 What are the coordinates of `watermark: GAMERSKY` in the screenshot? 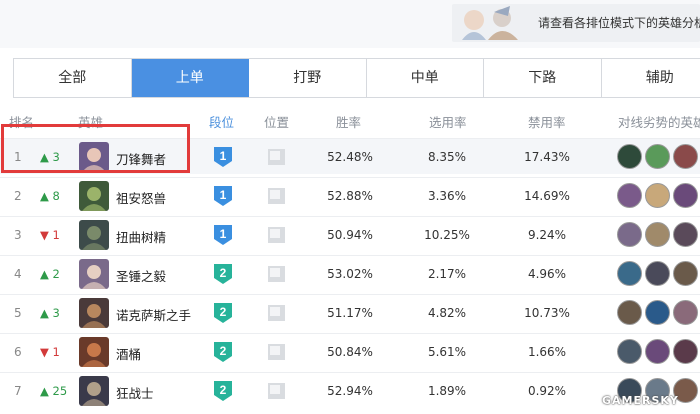 It's located at (640, 400).